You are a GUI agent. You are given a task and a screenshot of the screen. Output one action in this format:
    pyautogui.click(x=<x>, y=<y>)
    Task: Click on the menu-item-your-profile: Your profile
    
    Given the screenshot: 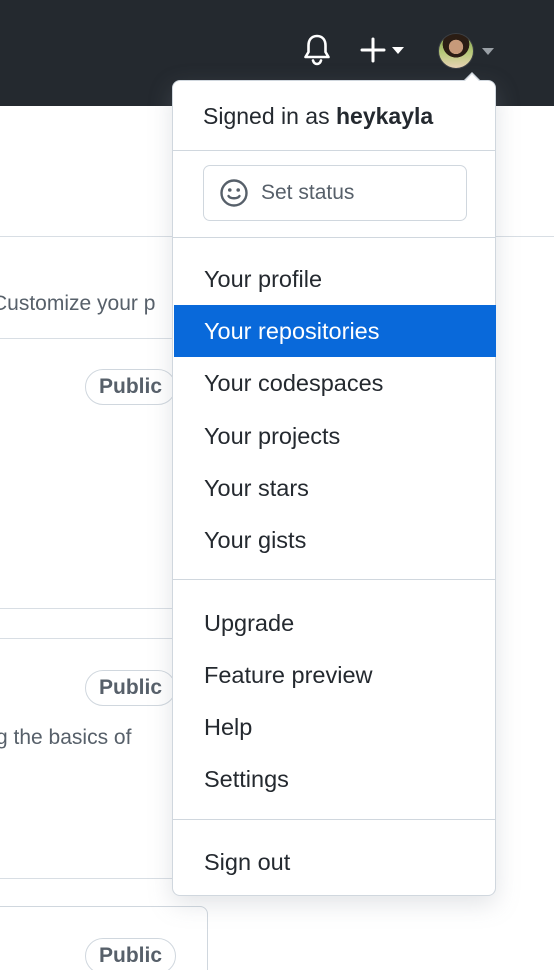 What is the action you would take?
    pyautogui.click(x=335, y=279)
    